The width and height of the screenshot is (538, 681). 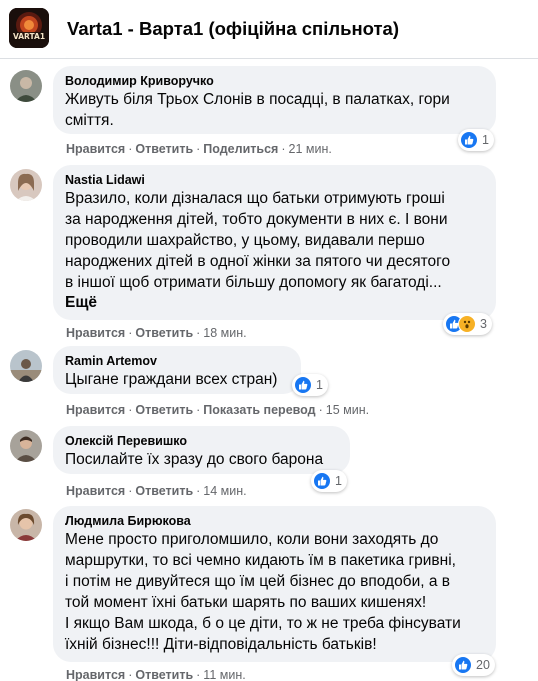 What do you see at coordinates (224, 333) in the screenshot?
I see `comment-timestamp: 18 мин.` at bounding box center [224, 333].